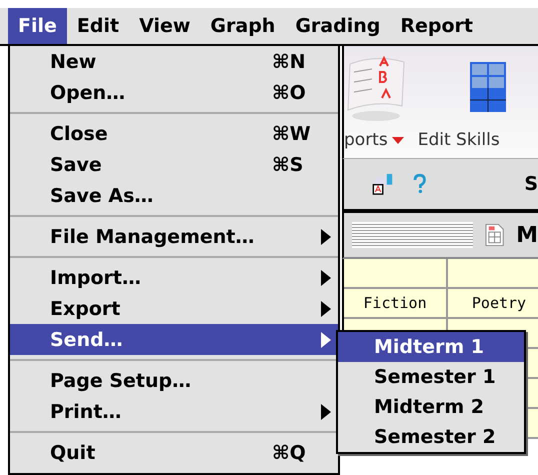  What do you see at coordinates (174, 133) in the screenshot?
I see `menu-item: Close ⌘W` at bounding box center [174, 133].